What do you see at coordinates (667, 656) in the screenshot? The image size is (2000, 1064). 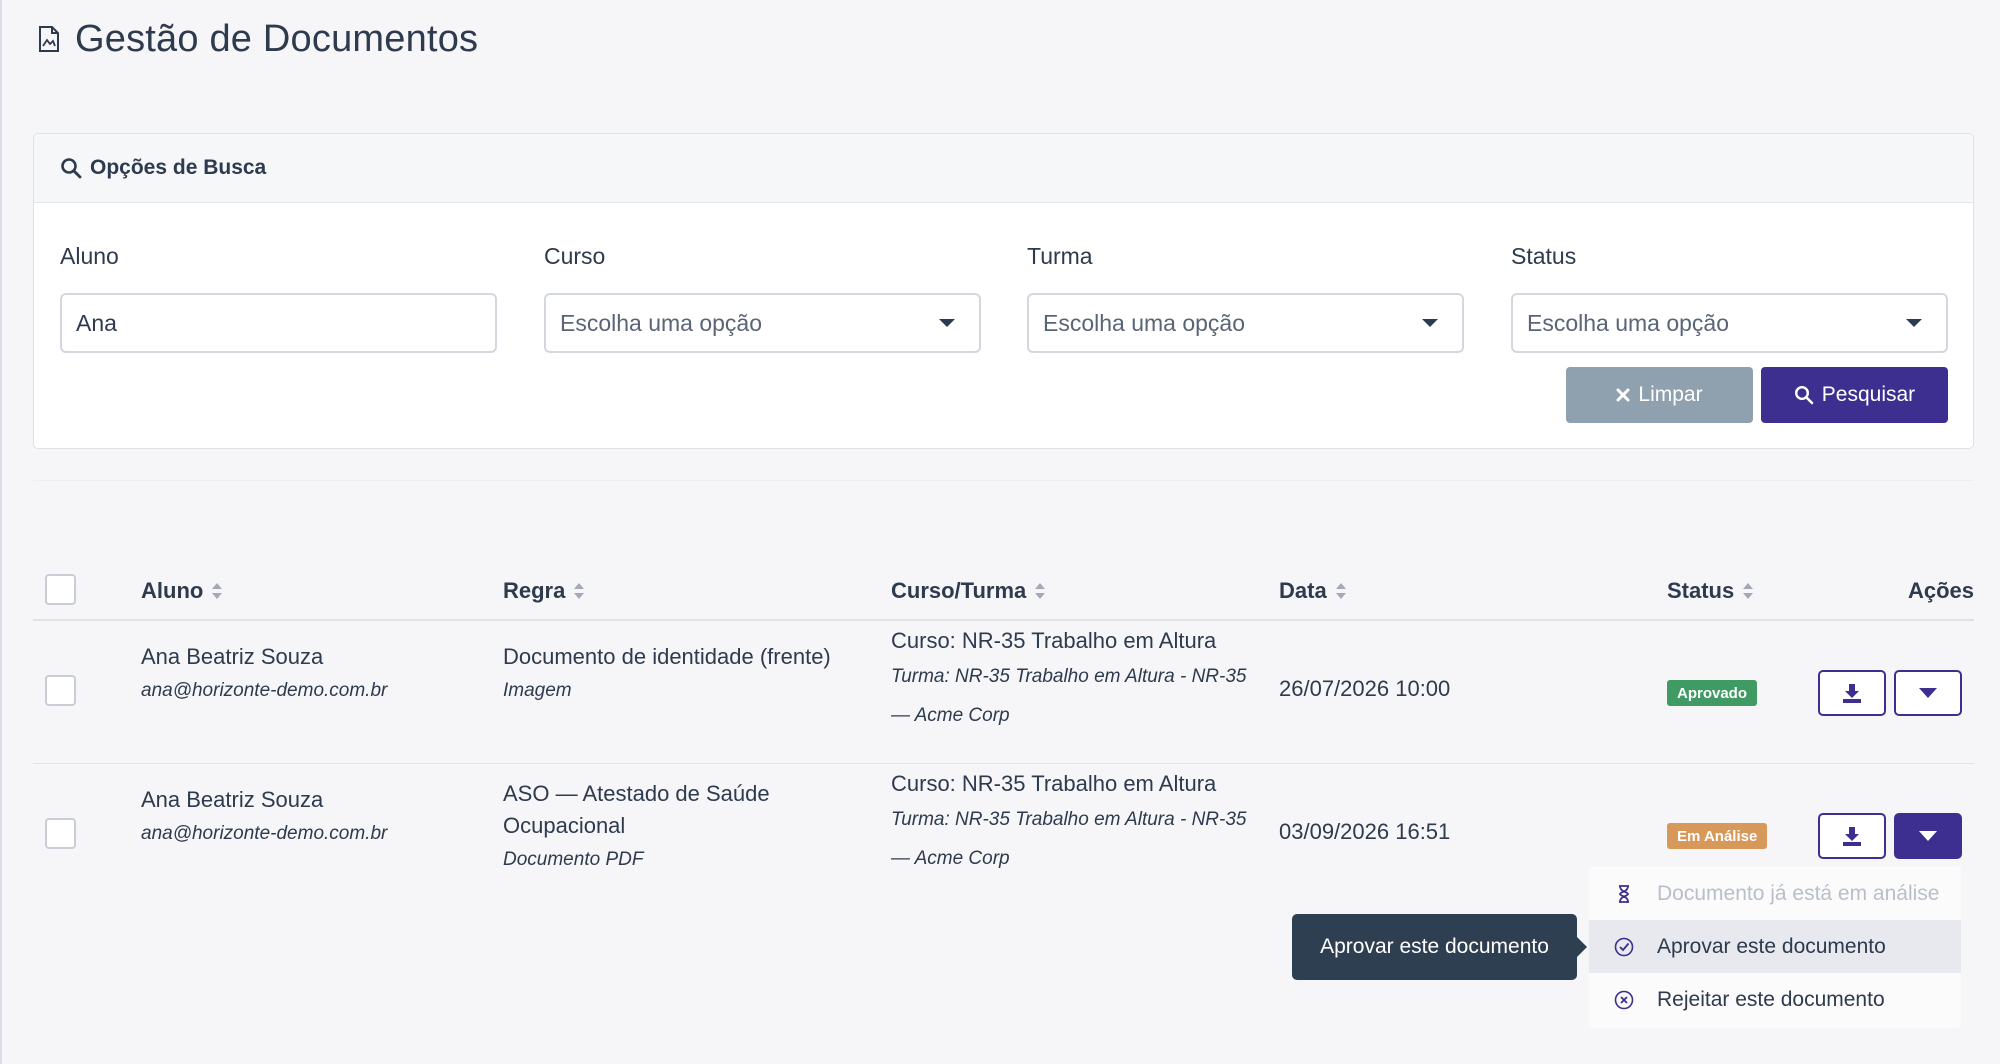 I see `rule-name: Documento de identidade (frente)` at bounding box center [667, 656].